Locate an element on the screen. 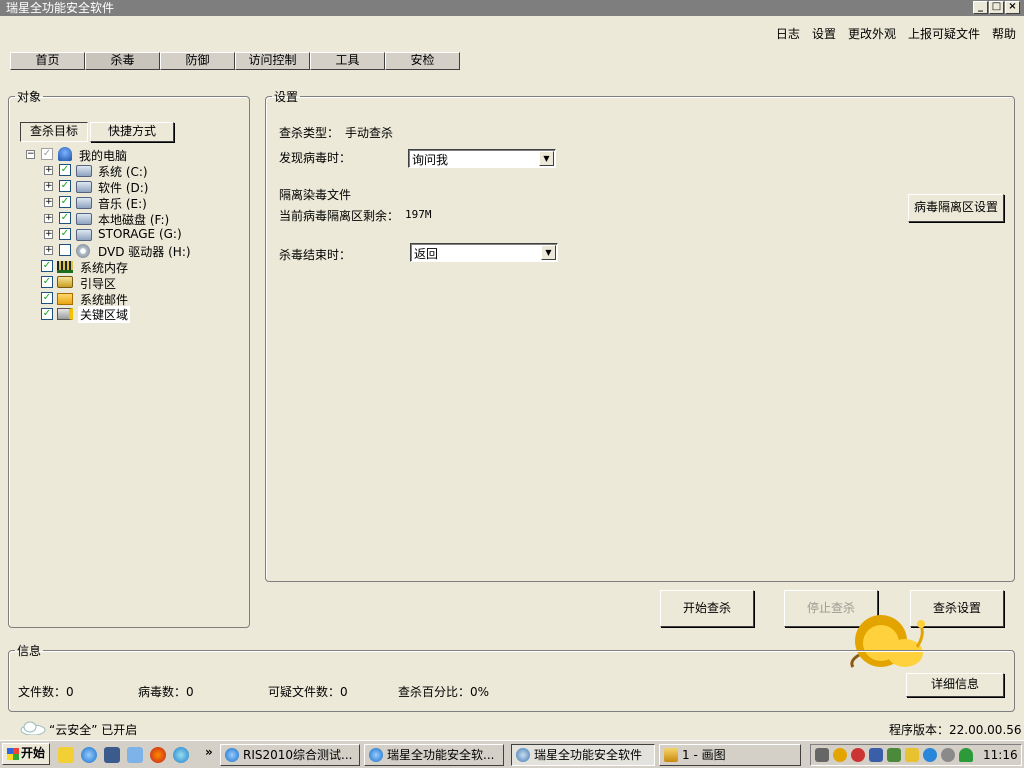 The height and width of the screenshot is (768, 1024). system-tray: 11:16 is located at coordinates (916, 755).